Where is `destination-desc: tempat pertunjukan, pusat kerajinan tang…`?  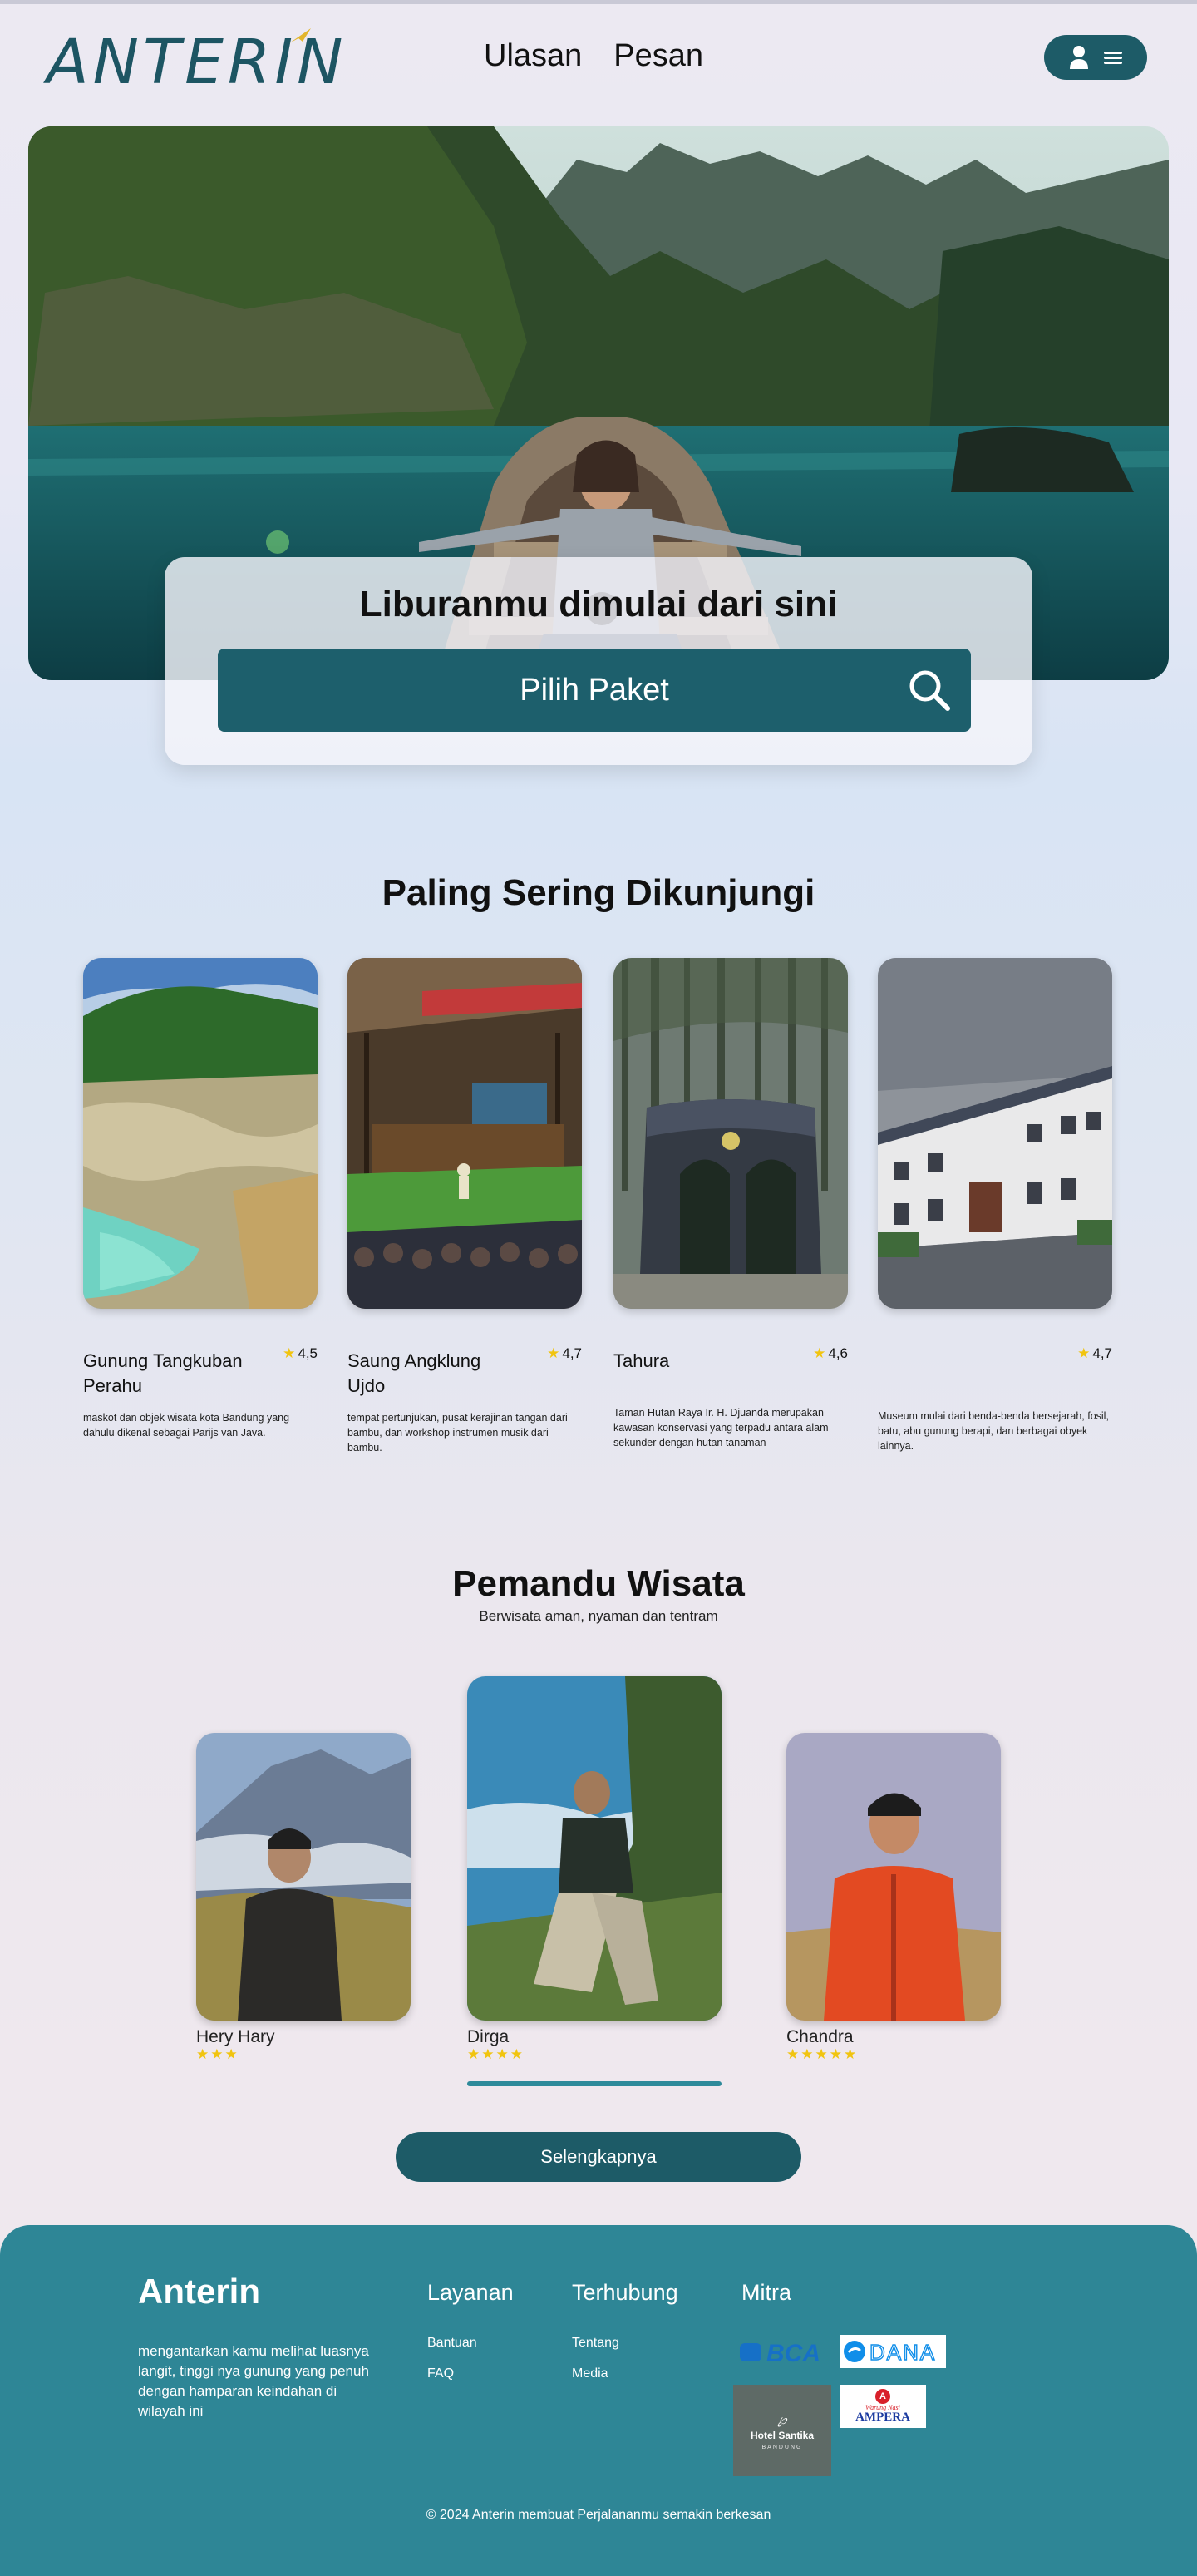 destination-desc: tempat pertunjukan, pusat kerajinan tang… is located at coordinates (457, 1432).